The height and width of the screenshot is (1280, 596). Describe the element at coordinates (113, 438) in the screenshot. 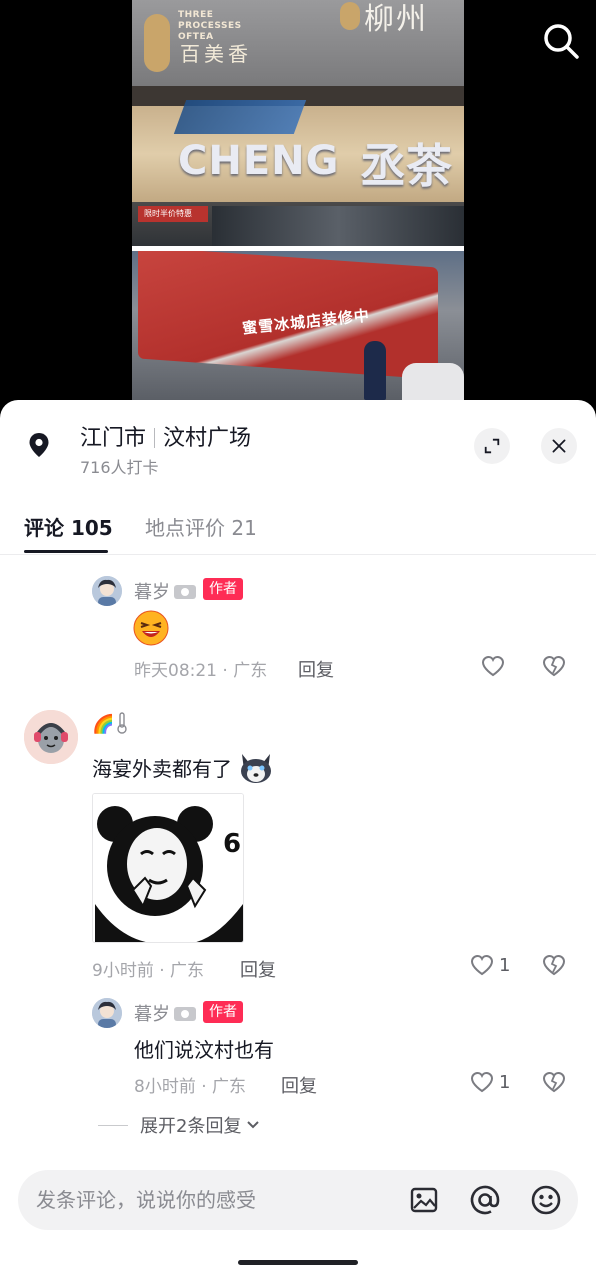

I see `location-city: 江门市` at that location.